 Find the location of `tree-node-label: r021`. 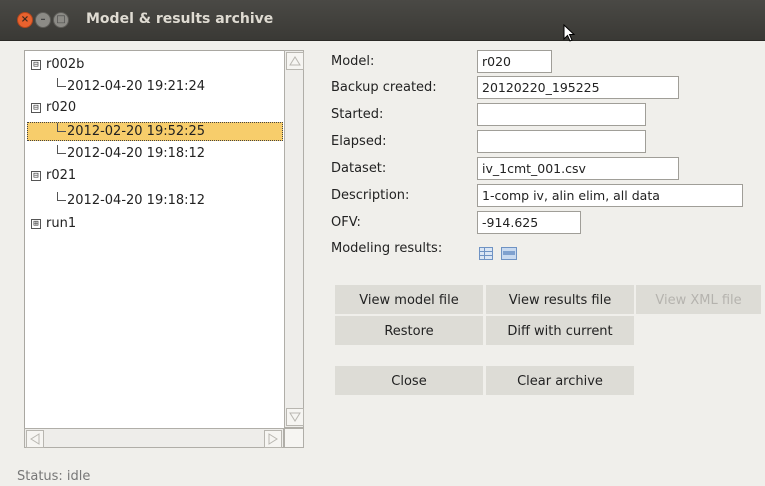

tree-node-label: r021 is located at coordinates (61, 175).